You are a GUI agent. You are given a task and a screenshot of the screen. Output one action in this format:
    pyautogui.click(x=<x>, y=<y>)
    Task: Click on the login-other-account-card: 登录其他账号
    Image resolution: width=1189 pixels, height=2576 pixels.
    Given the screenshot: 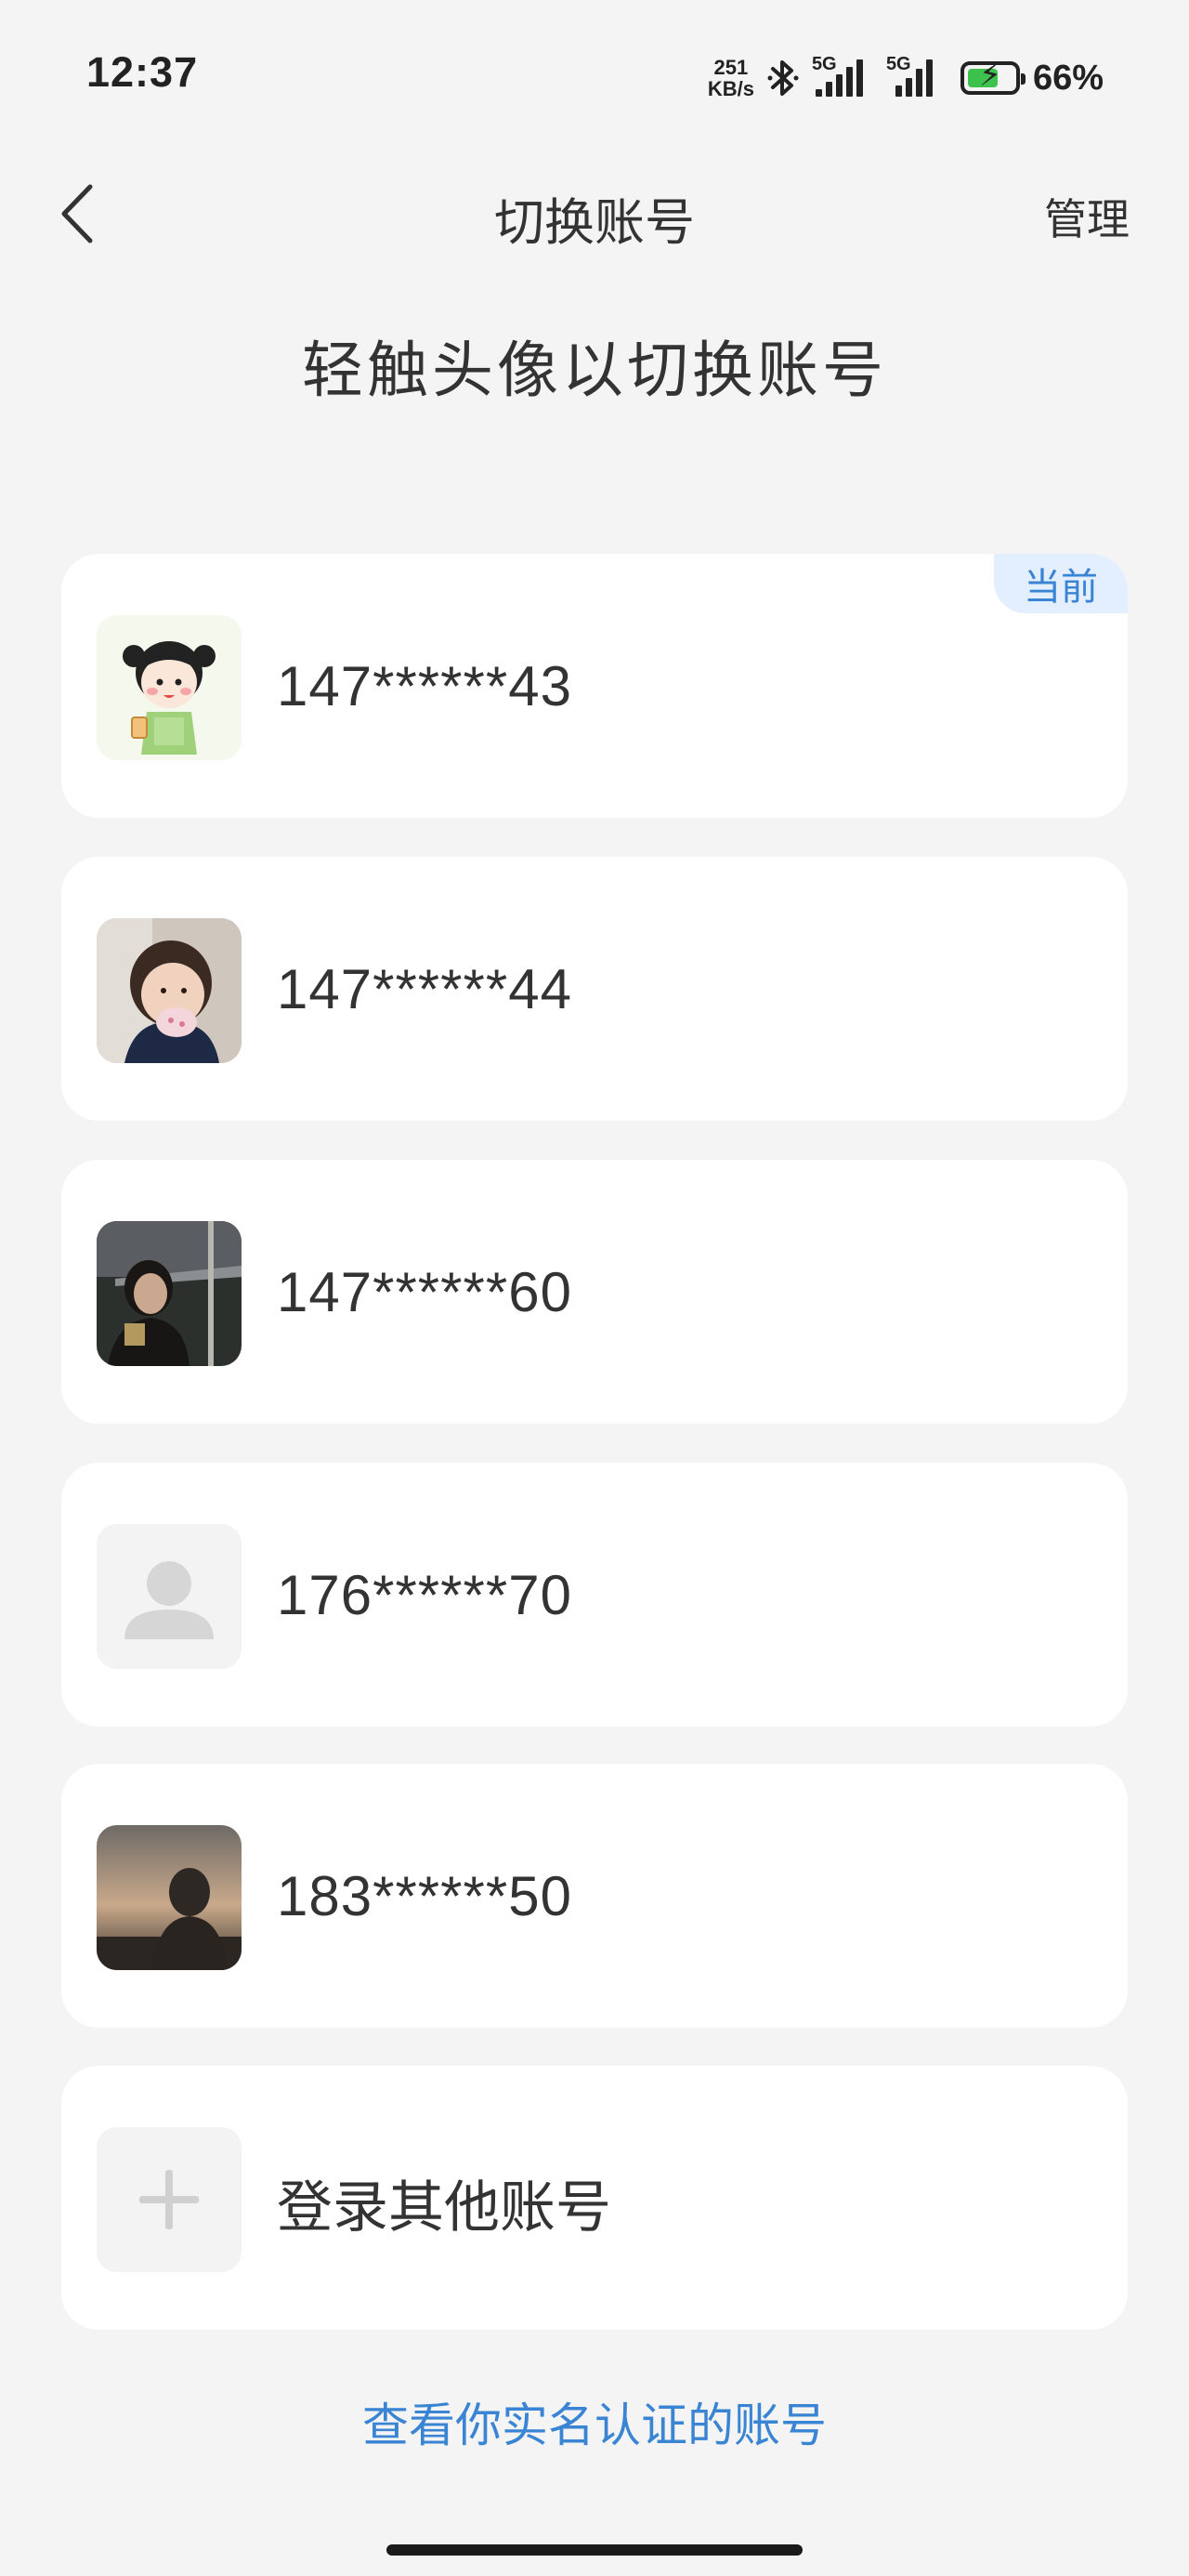 What is the action you would take?
    pyautogui.click(x=594, y=2198)
    